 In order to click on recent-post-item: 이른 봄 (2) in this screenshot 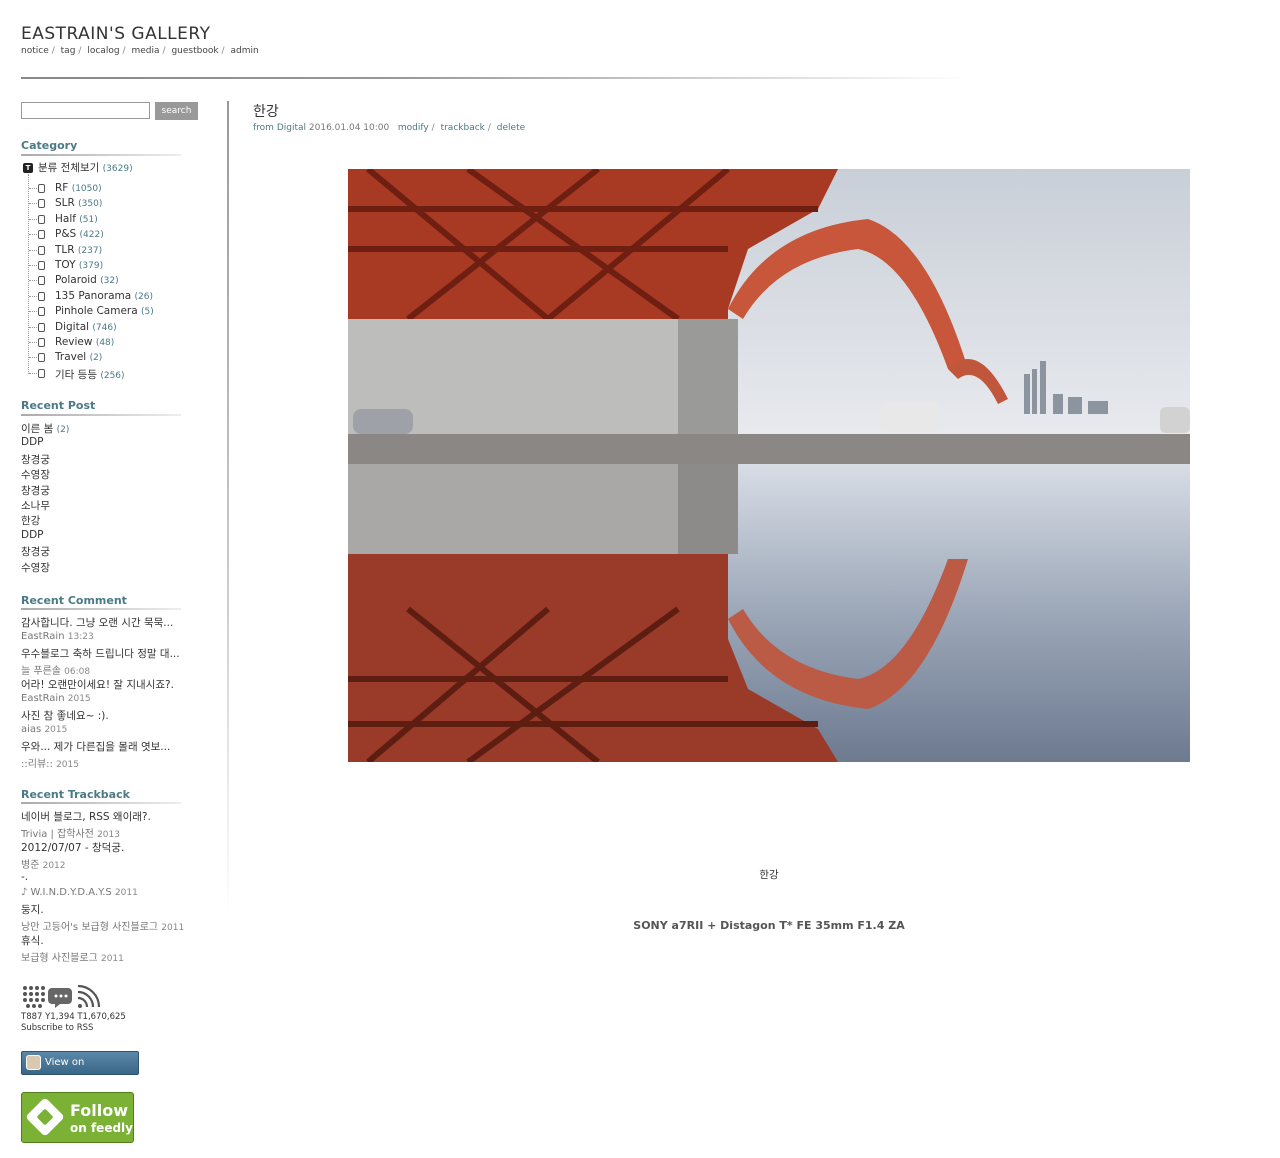, I will do `click(45, 428)`.